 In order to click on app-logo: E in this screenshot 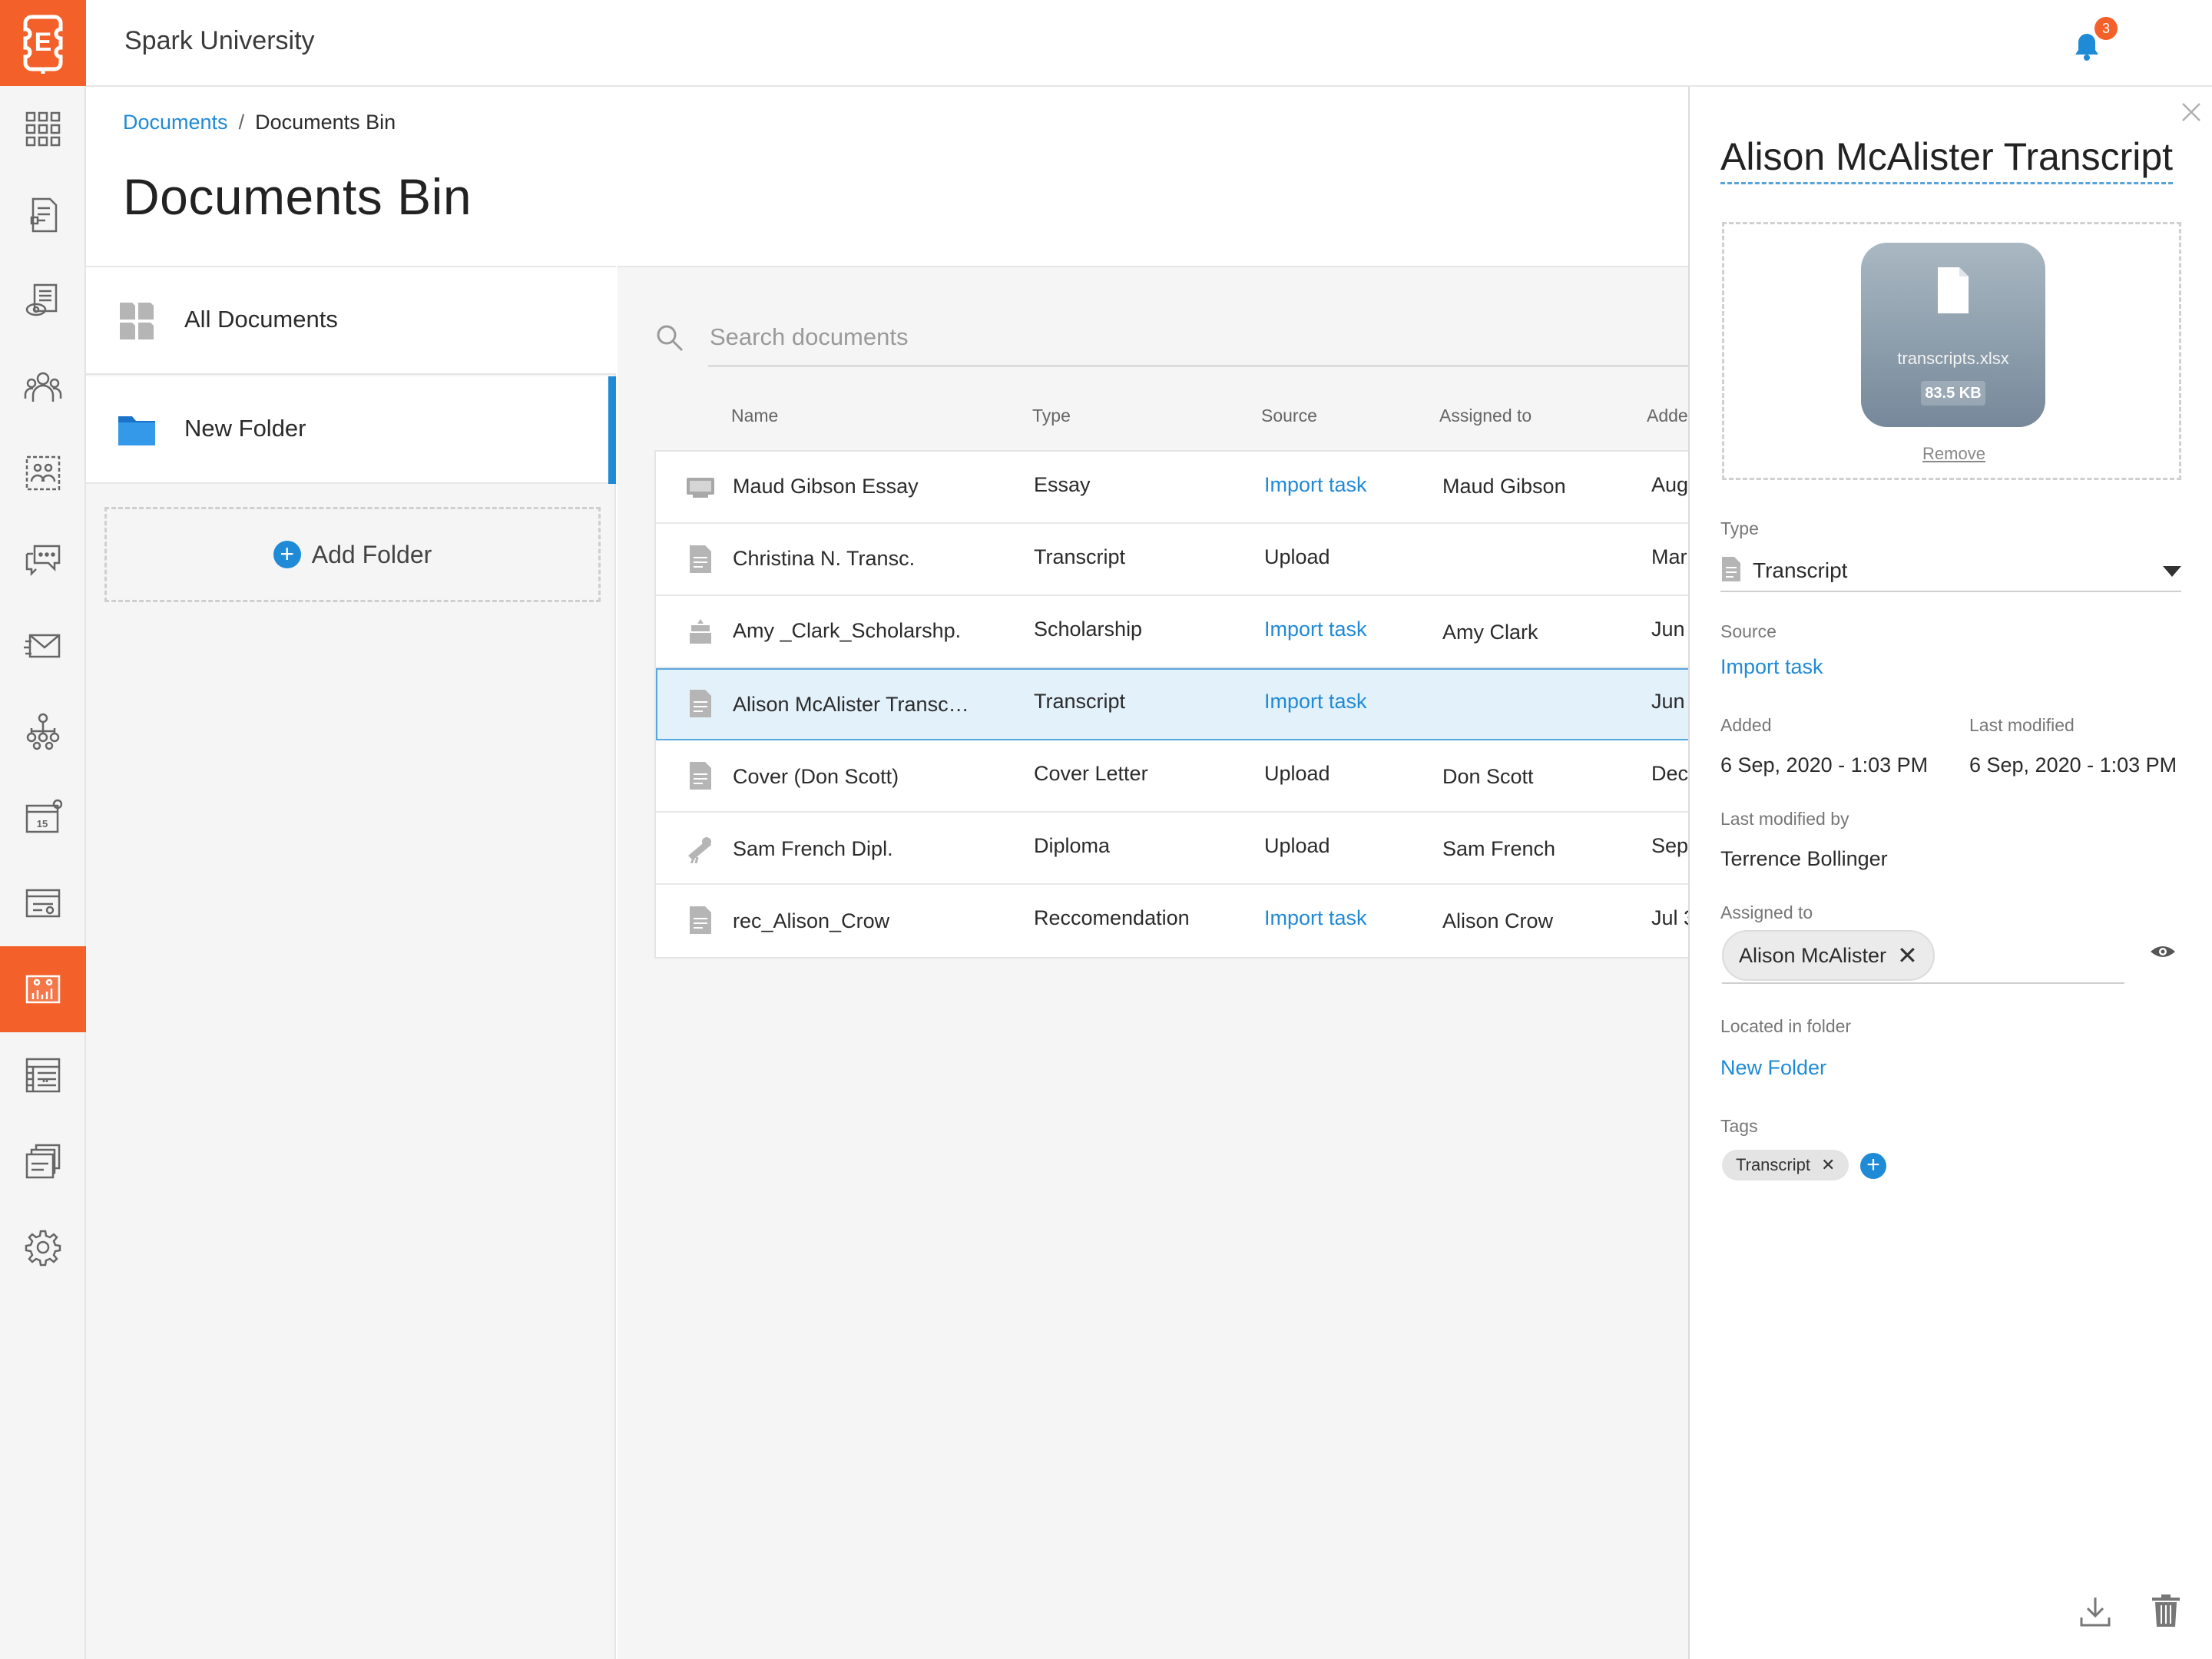, I will do `click(43, 43)`.